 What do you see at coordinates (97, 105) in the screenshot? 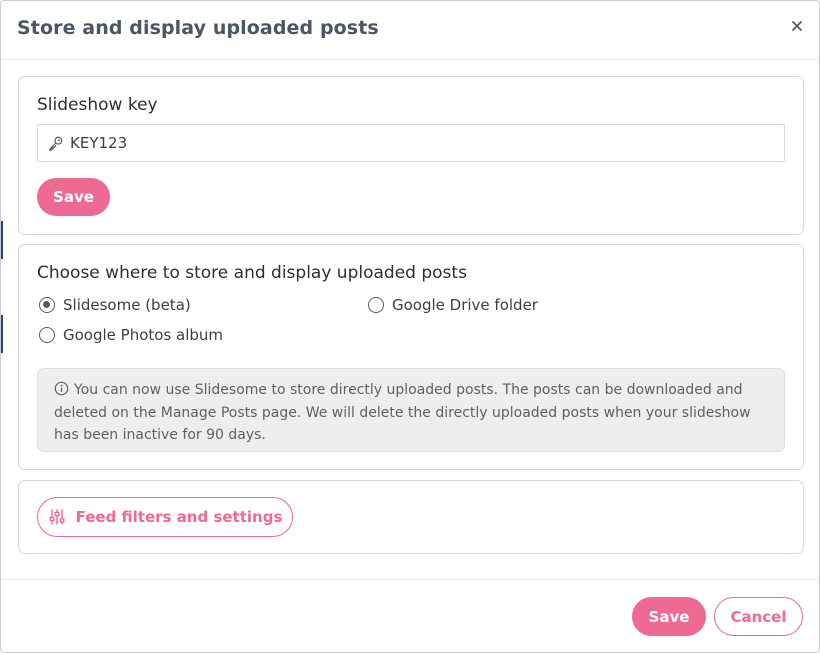
I see `slideshow-key-heading: Slideshow key` at bounding box center [97, 105].